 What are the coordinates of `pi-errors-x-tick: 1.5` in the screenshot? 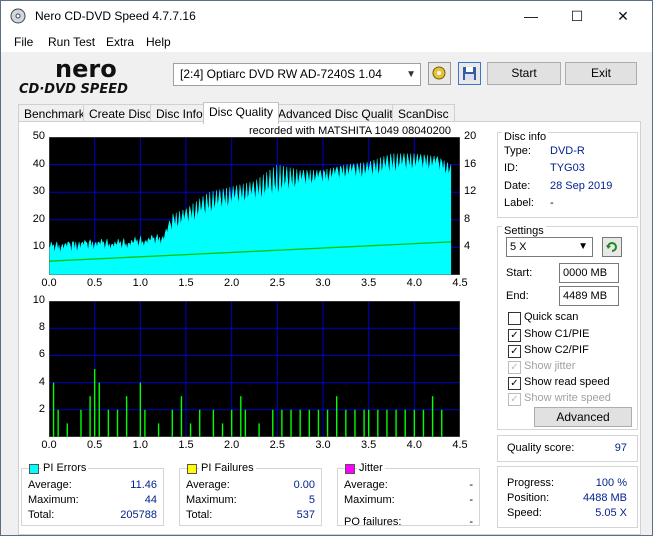 It's located at (186, 283).